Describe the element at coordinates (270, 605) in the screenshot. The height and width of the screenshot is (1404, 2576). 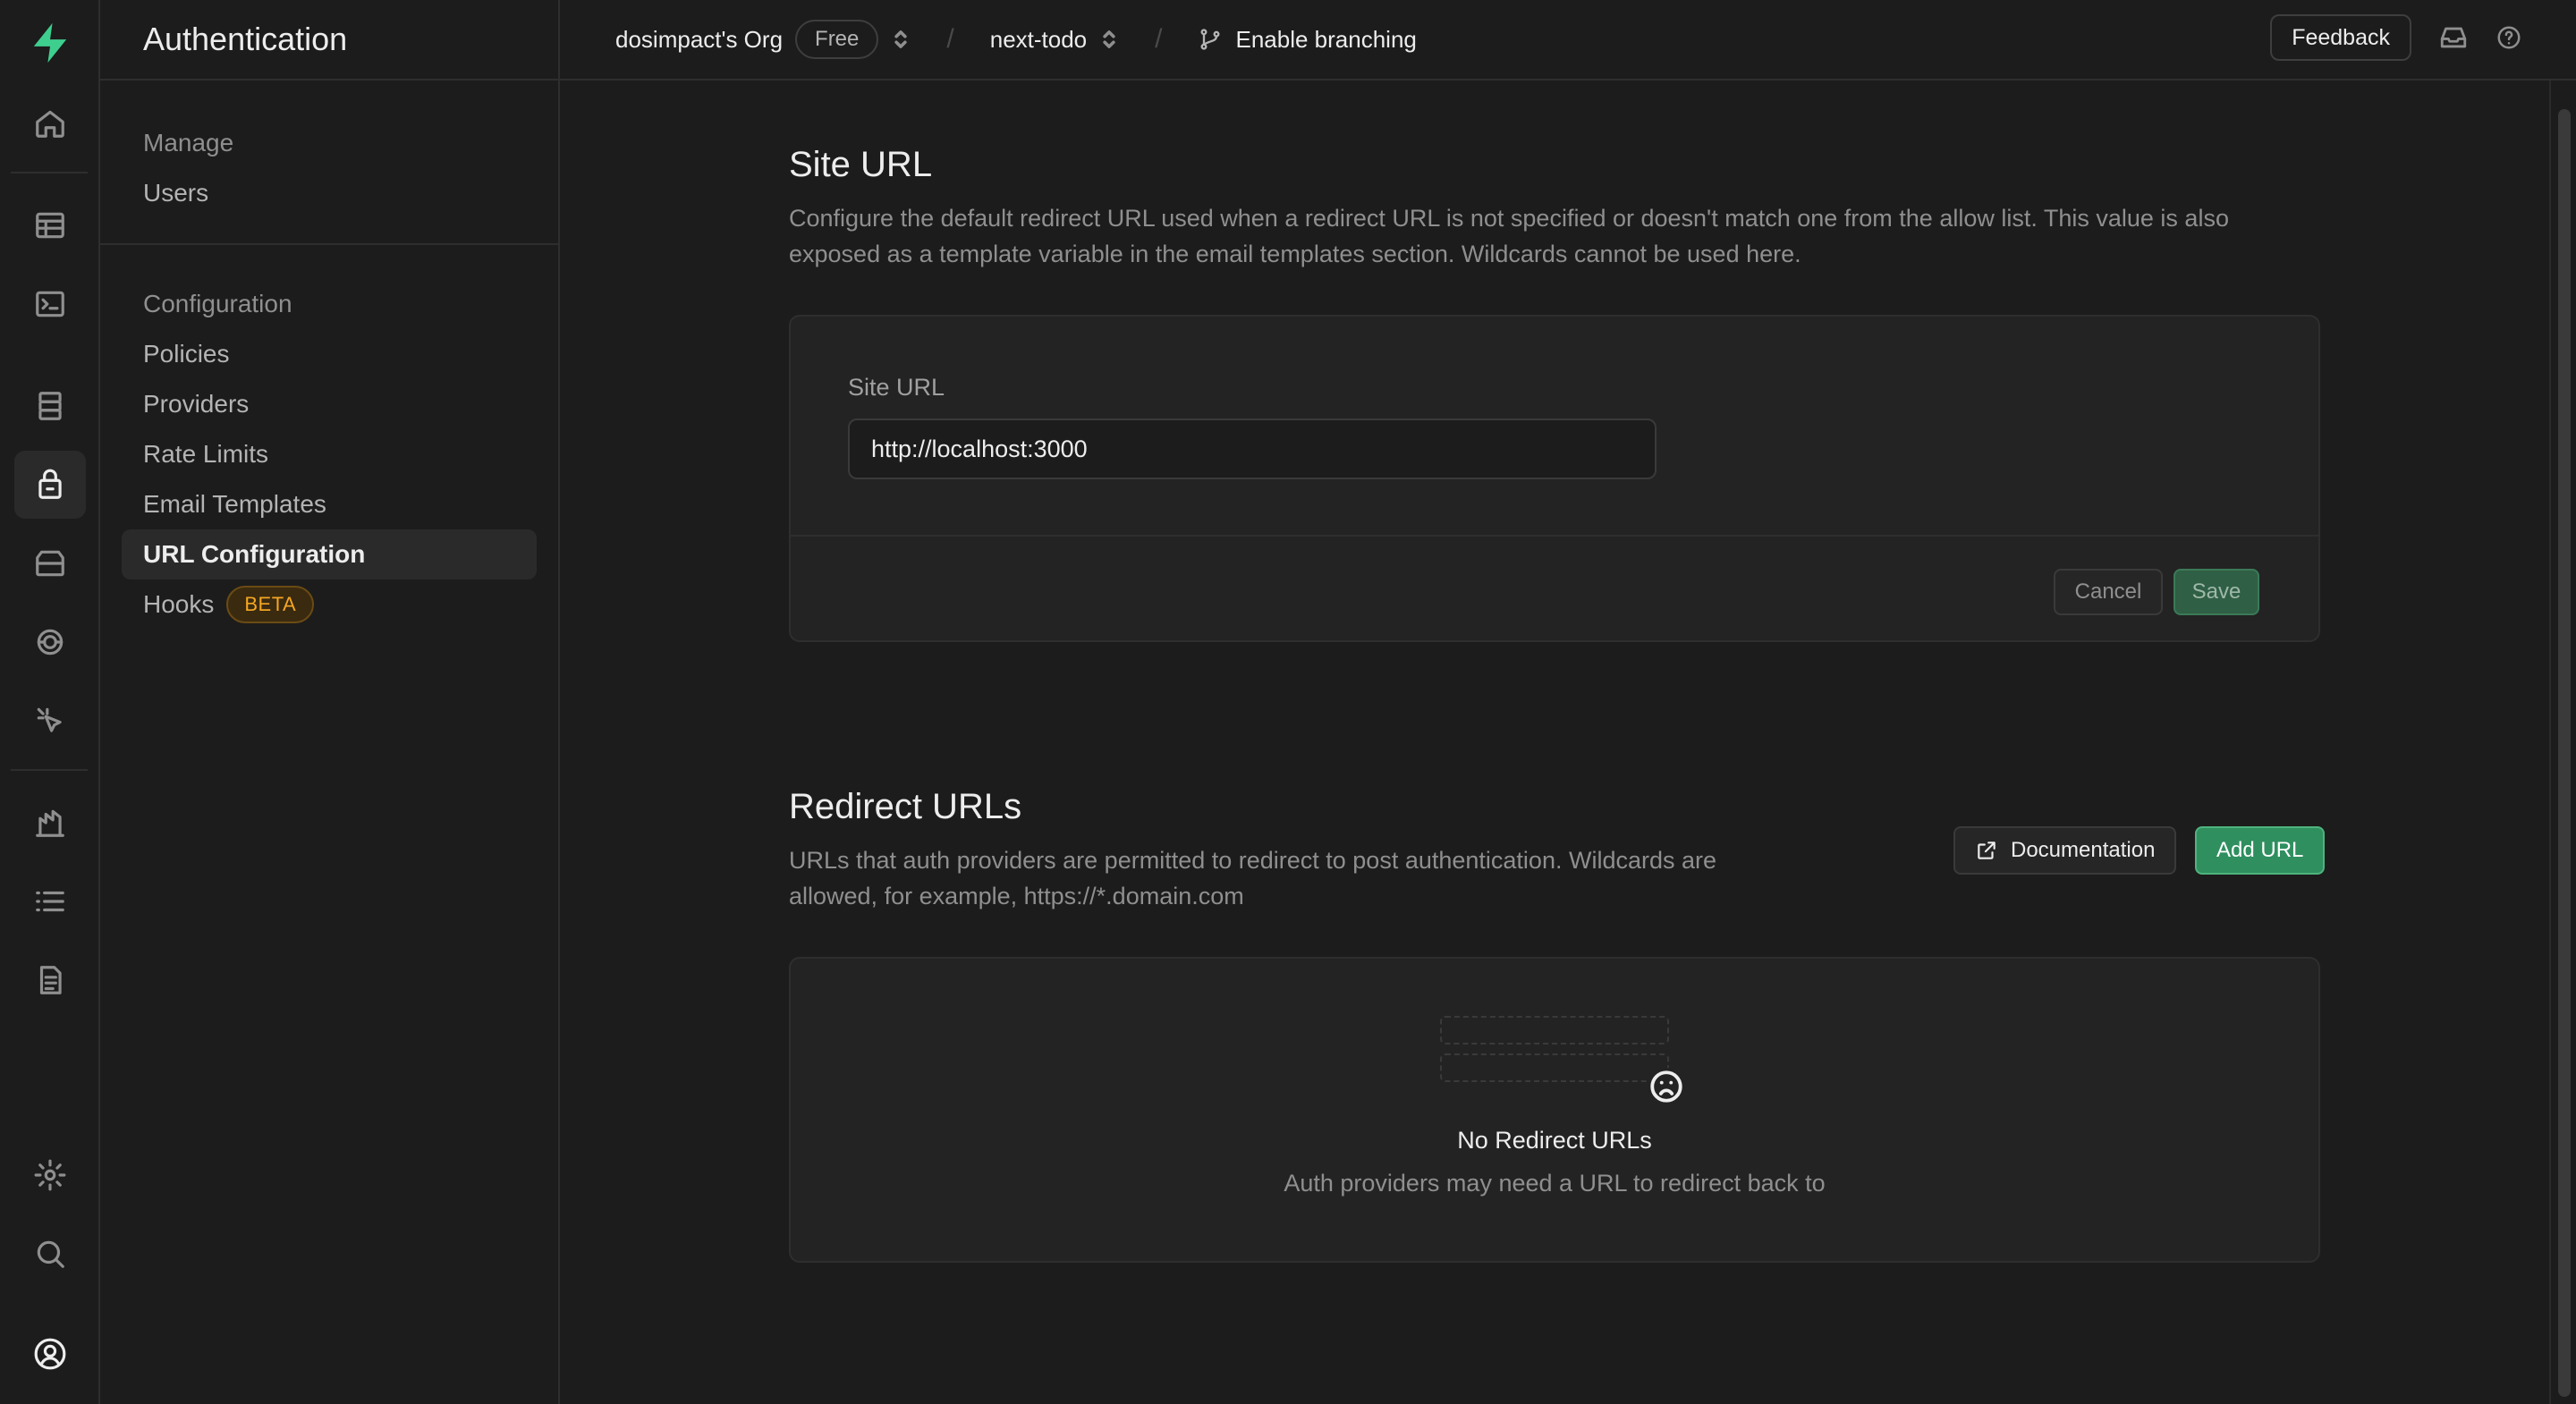
I see `beta-badge: BETA` at that location.